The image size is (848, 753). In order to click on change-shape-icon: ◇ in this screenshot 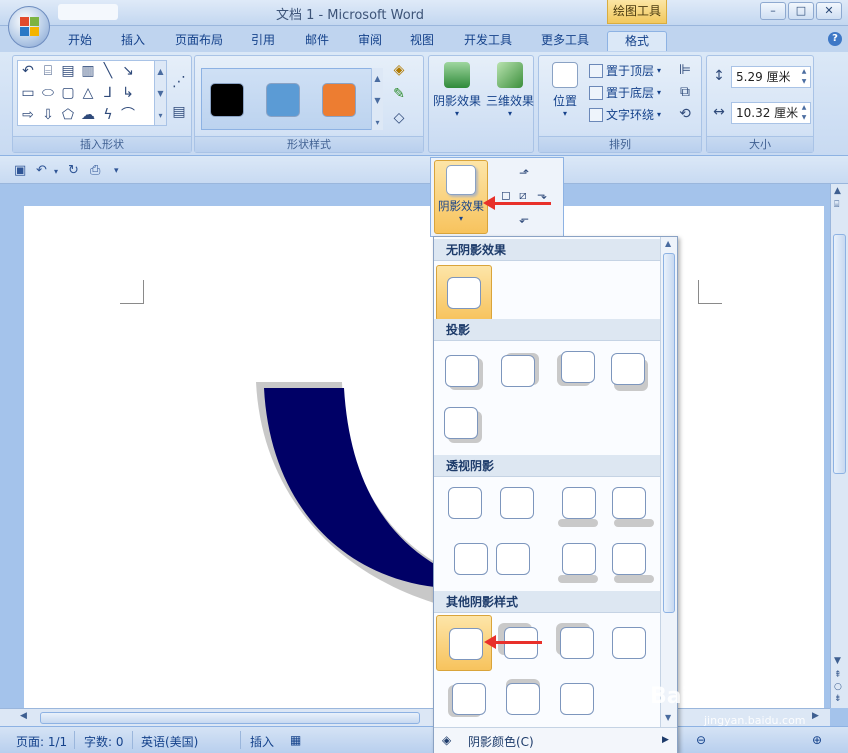, I will do `click(399, 118)`.